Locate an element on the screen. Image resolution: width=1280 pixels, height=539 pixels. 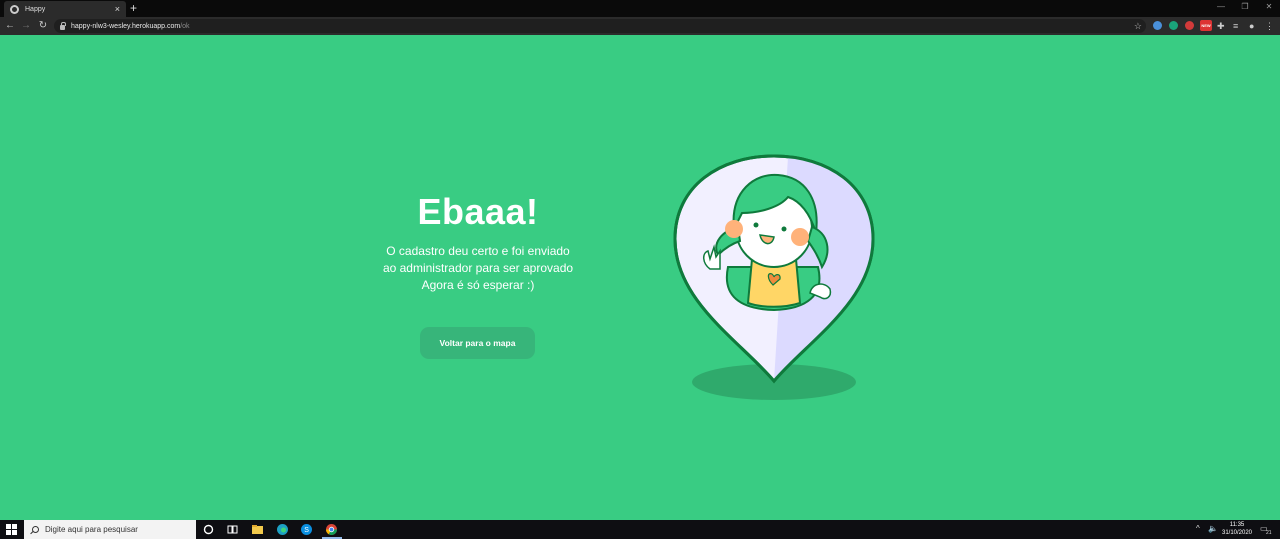
notification-count: 21 is located at coordinates (1269, 533).